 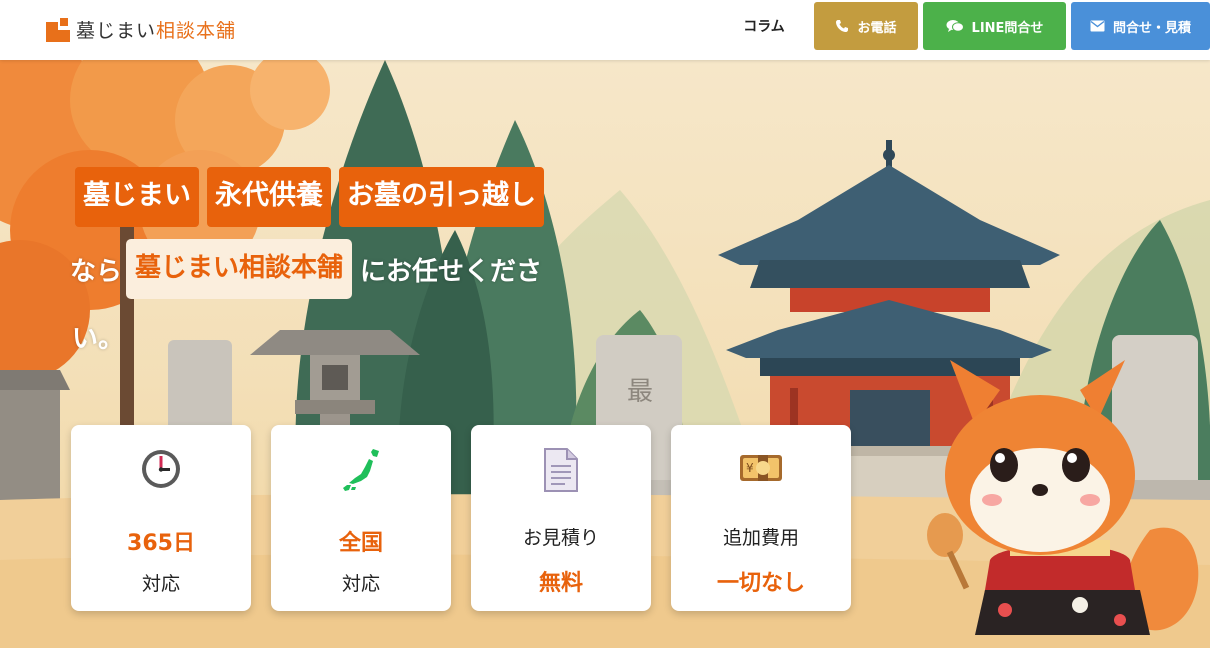 What do you see at coordinates (161, 543) in the screenshot?
I see `feature-365-top: 365日` at bounding box center [161, 543].